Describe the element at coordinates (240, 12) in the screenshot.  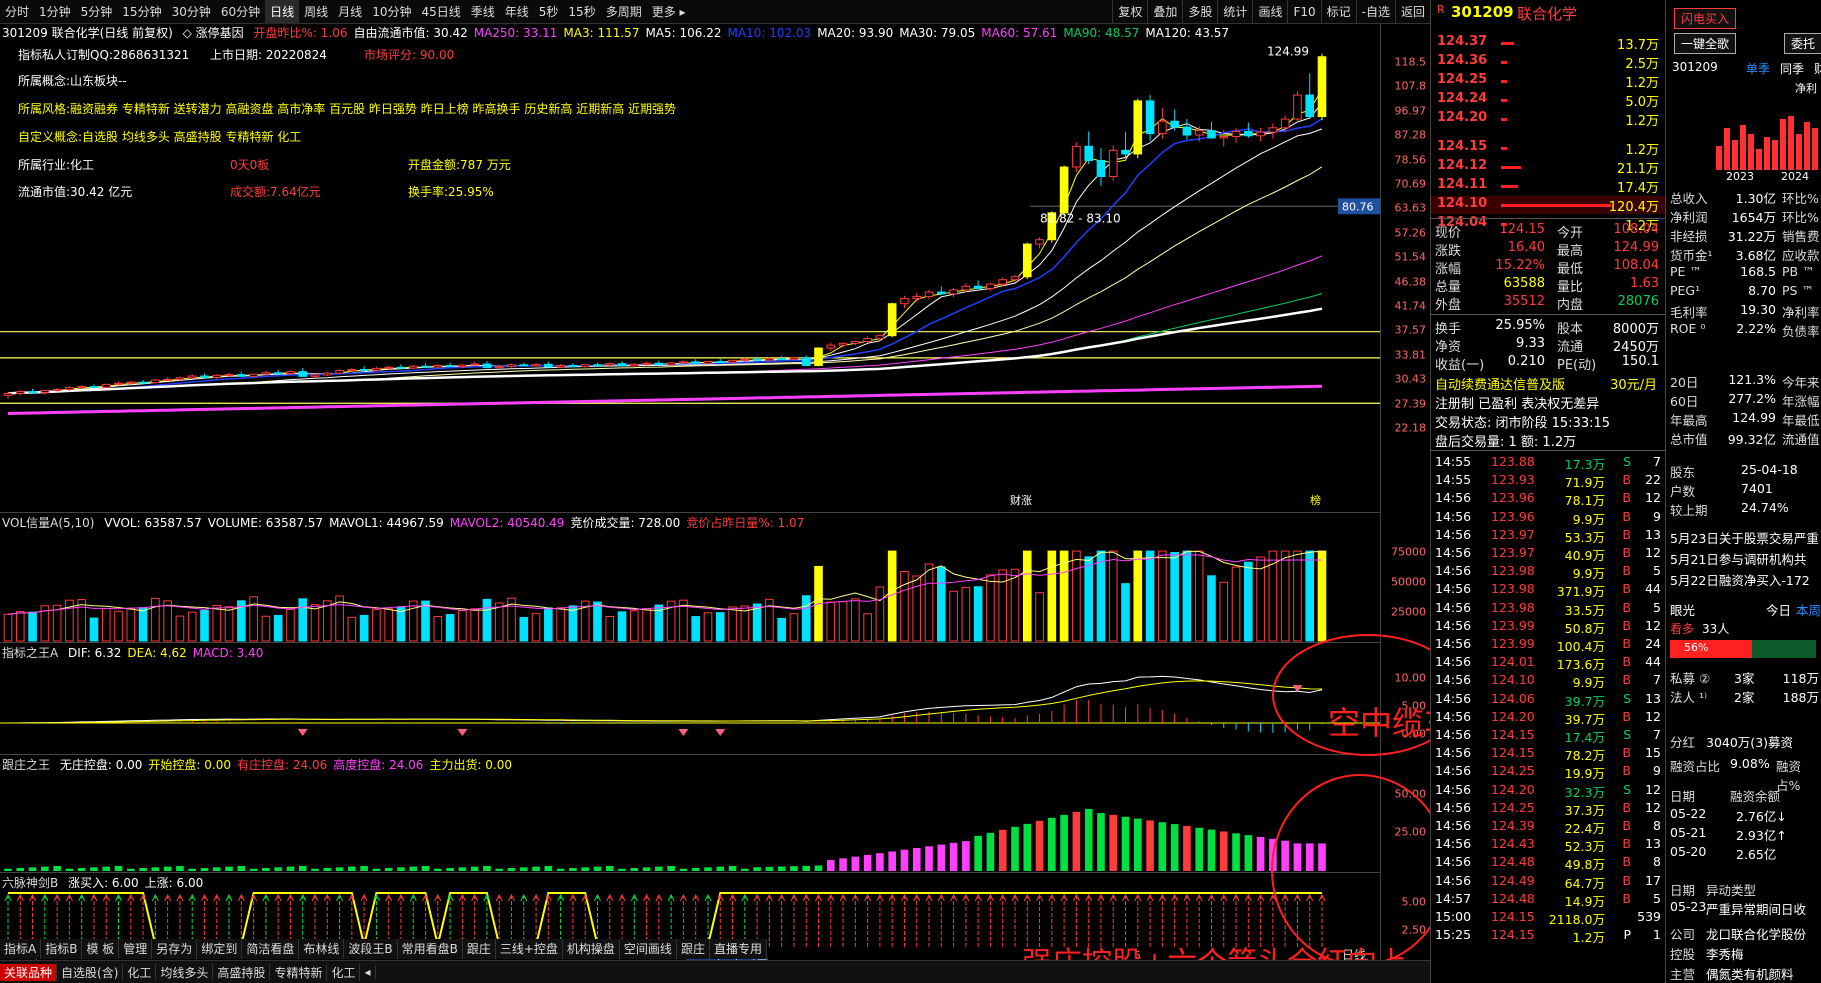
I see `toolbar-item-5: 60分钟` at that location.